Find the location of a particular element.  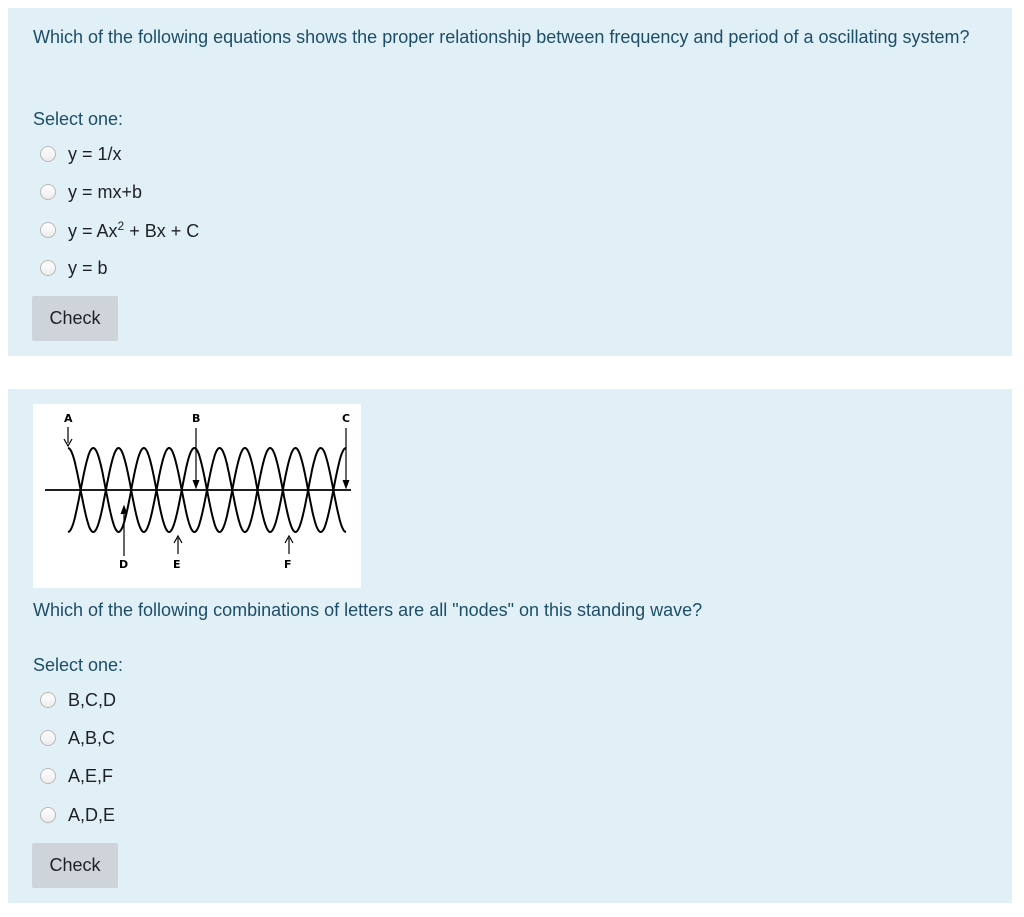

q2-option-2-label: A,B,C is located at coordinates (92, 737).